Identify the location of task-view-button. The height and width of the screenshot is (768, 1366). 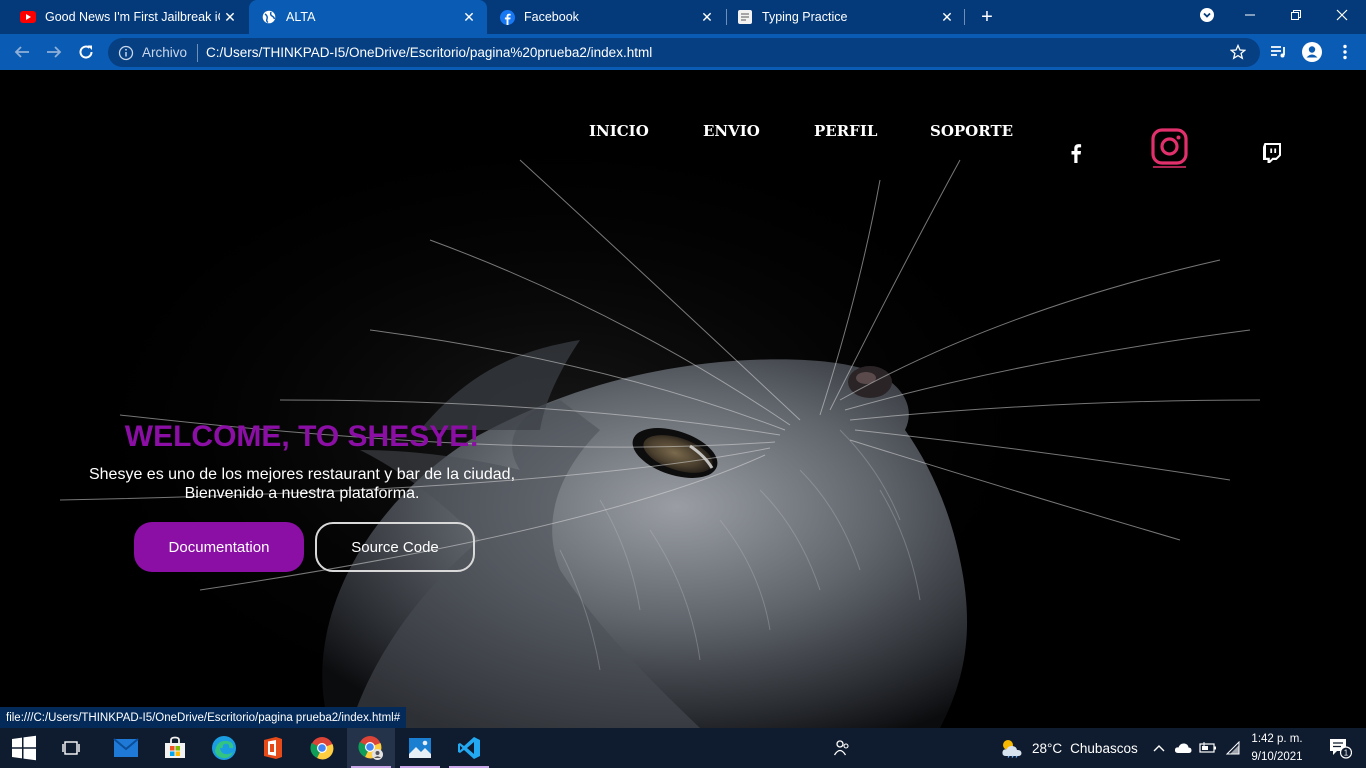
(72, 748).